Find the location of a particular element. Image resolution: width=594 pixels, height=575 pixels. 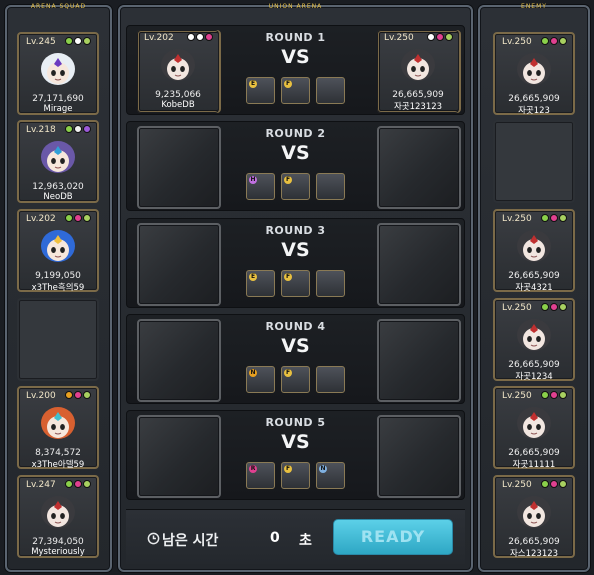

squad-member-card: Lv.200 8,374,572 x3The아델59 is located at coordinates (58, 428).